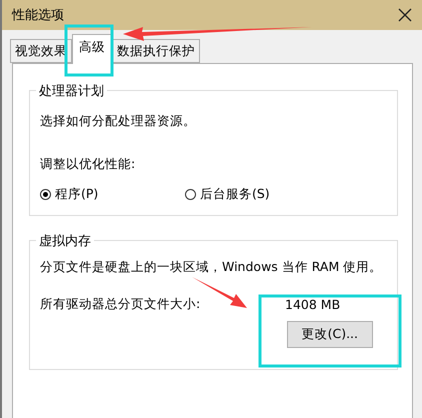 The image size is (422, 418). Describe the element at coordinates (88, 164) in the screenshot. I see `adjust-label: 调整以优化性能:` at that location.